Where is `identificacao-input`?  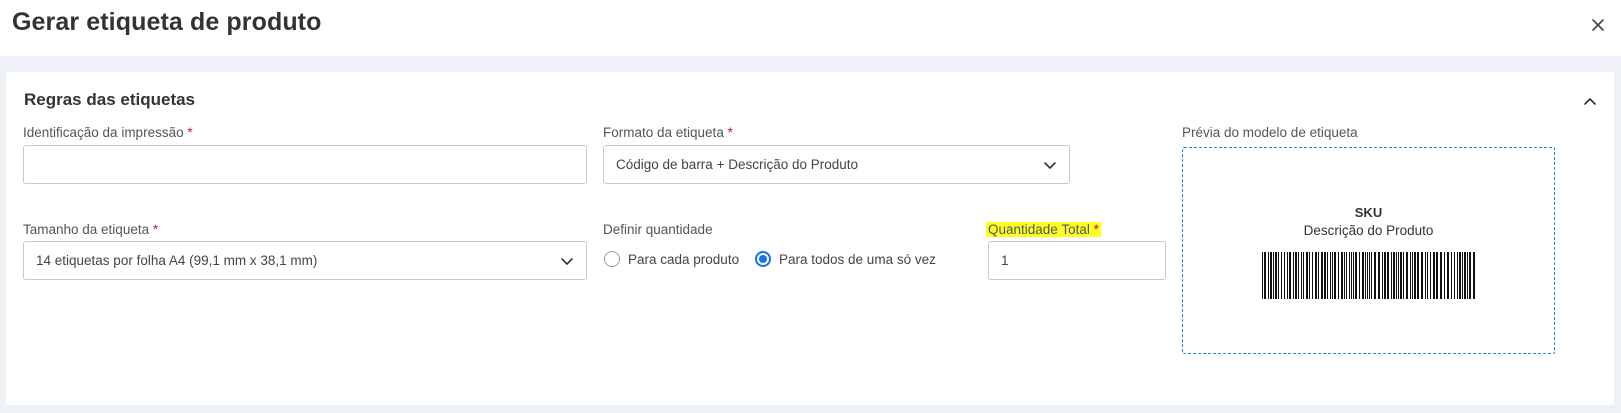 identificacao-input is located at coordinates (305, 164).